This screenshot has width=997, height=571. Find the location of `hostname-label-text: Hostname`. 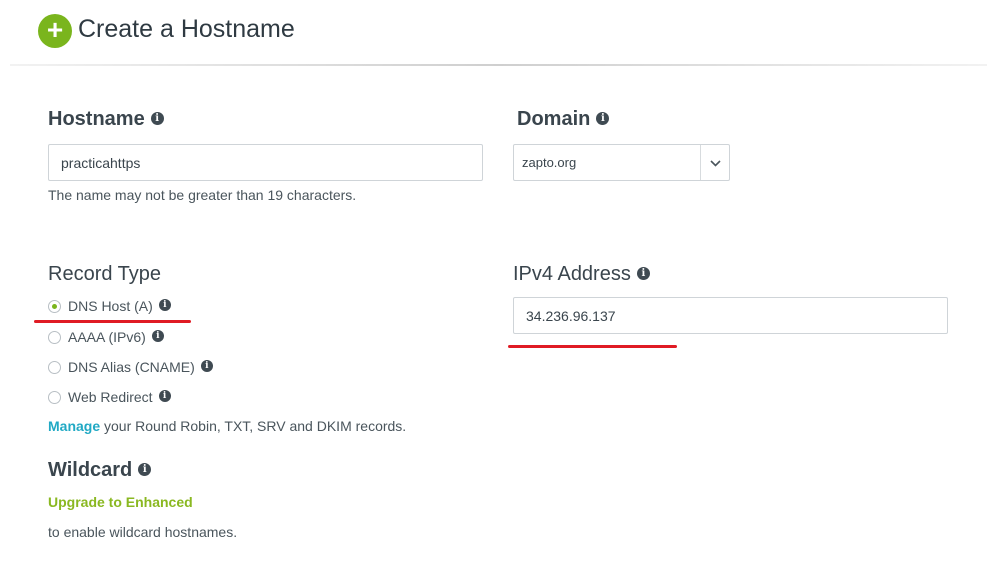

hostname-label-text: Hostname is located at coordinates (96, 119).